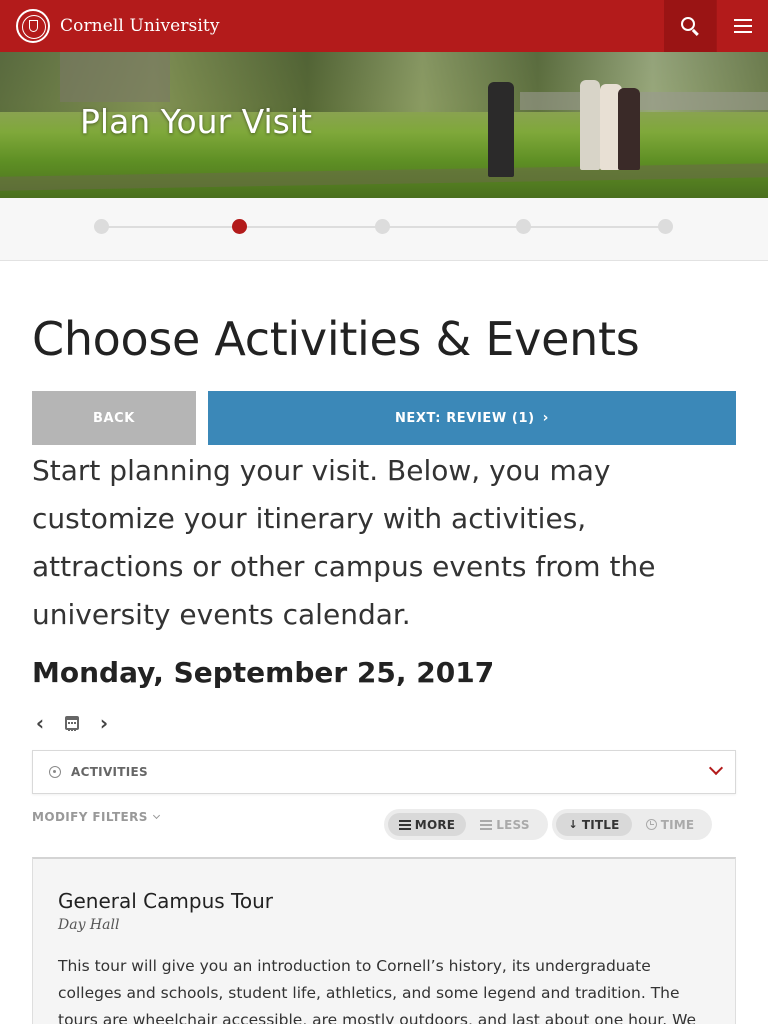 This screenshot has width=768, height=1024. Describe the element at coordinates (384, 772) in the screenshot. I see `activities-filter-dropdown: ACTIVITIES` at that location.